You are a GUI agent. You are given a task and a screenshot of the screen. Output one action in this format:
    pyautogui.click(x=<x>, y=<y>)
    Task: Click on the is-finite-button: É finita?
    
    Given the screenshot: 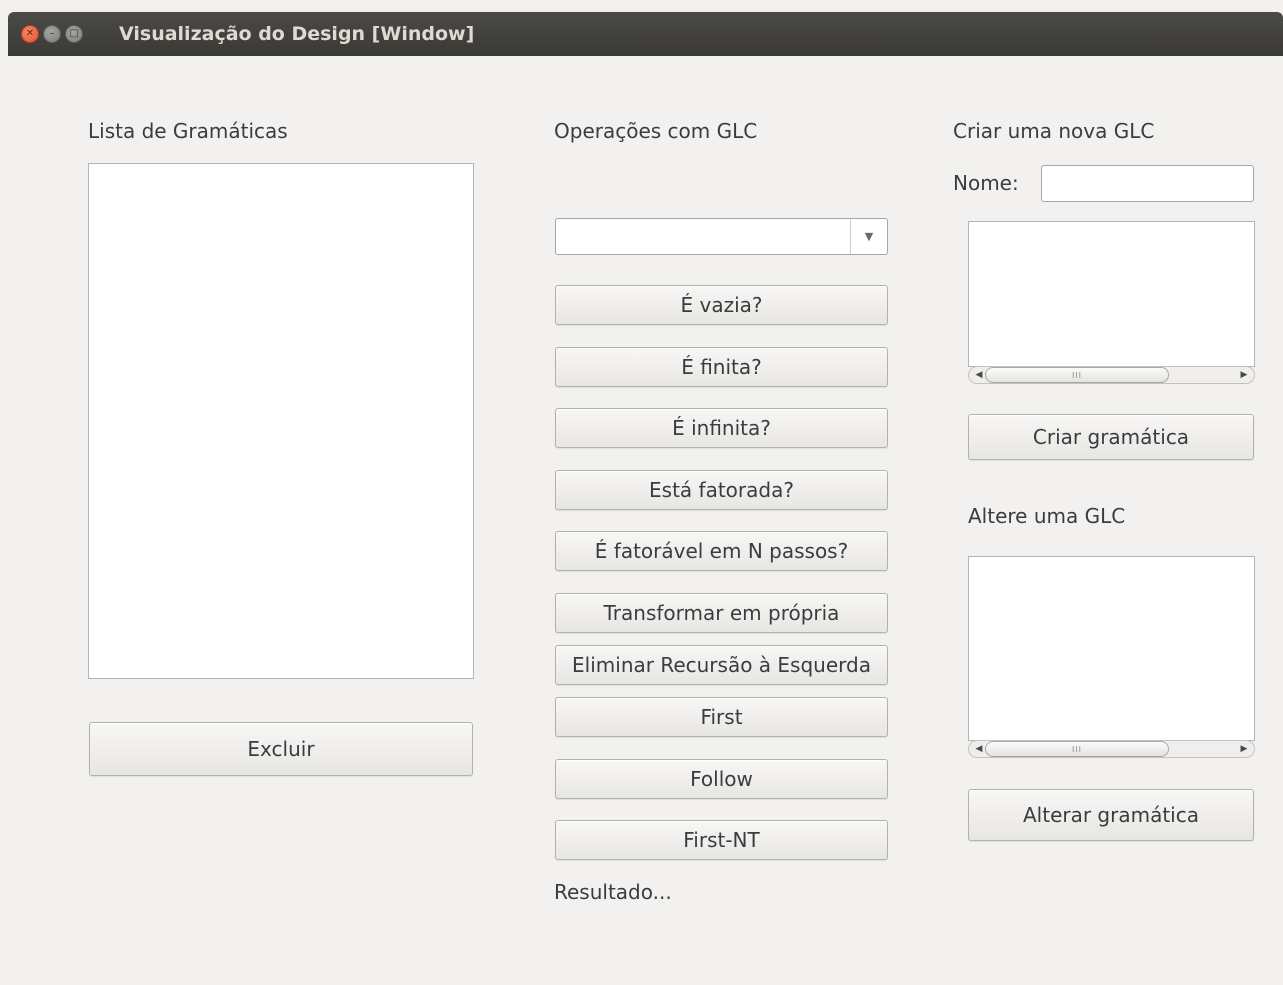 What is the action you would take?
    pyautogui.click(x=721, y=367)
    